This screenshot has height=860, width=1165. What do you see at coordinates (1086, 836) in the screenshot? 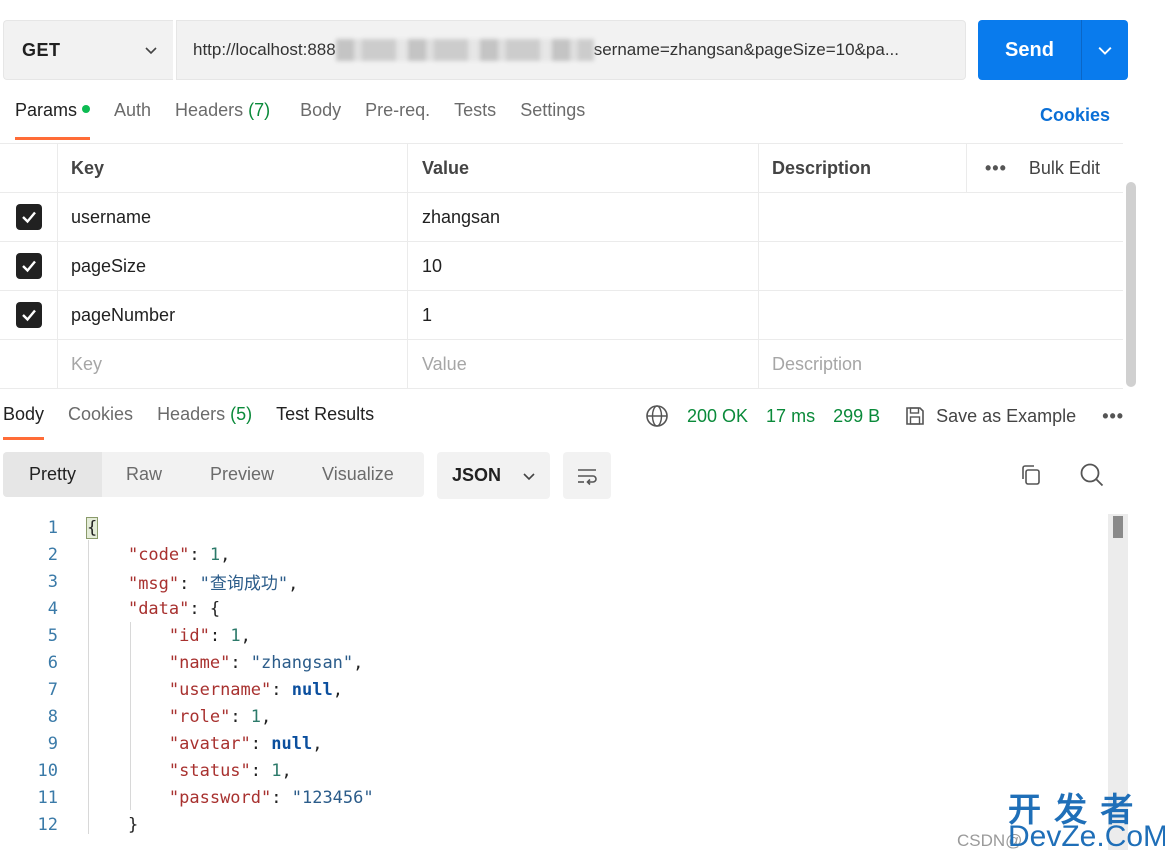
I see `watermark-site: DevZe.CoM` at bounding box center [1086, 836].